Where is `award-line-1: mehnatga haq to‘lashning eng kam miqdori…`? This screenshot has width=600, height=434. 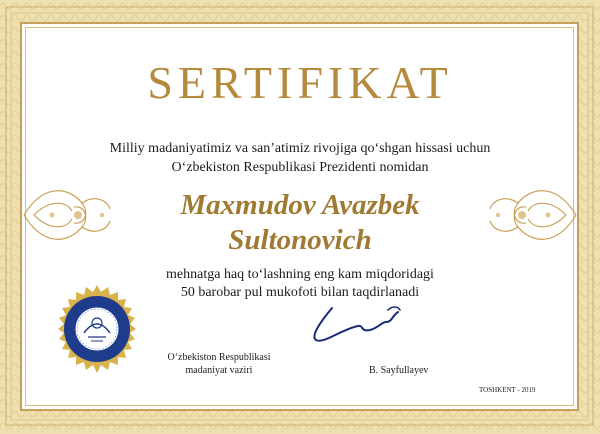 award-line-1: mehnatga haq to‘lashning eng kam miqdori… is located at coordinates (300, 274).